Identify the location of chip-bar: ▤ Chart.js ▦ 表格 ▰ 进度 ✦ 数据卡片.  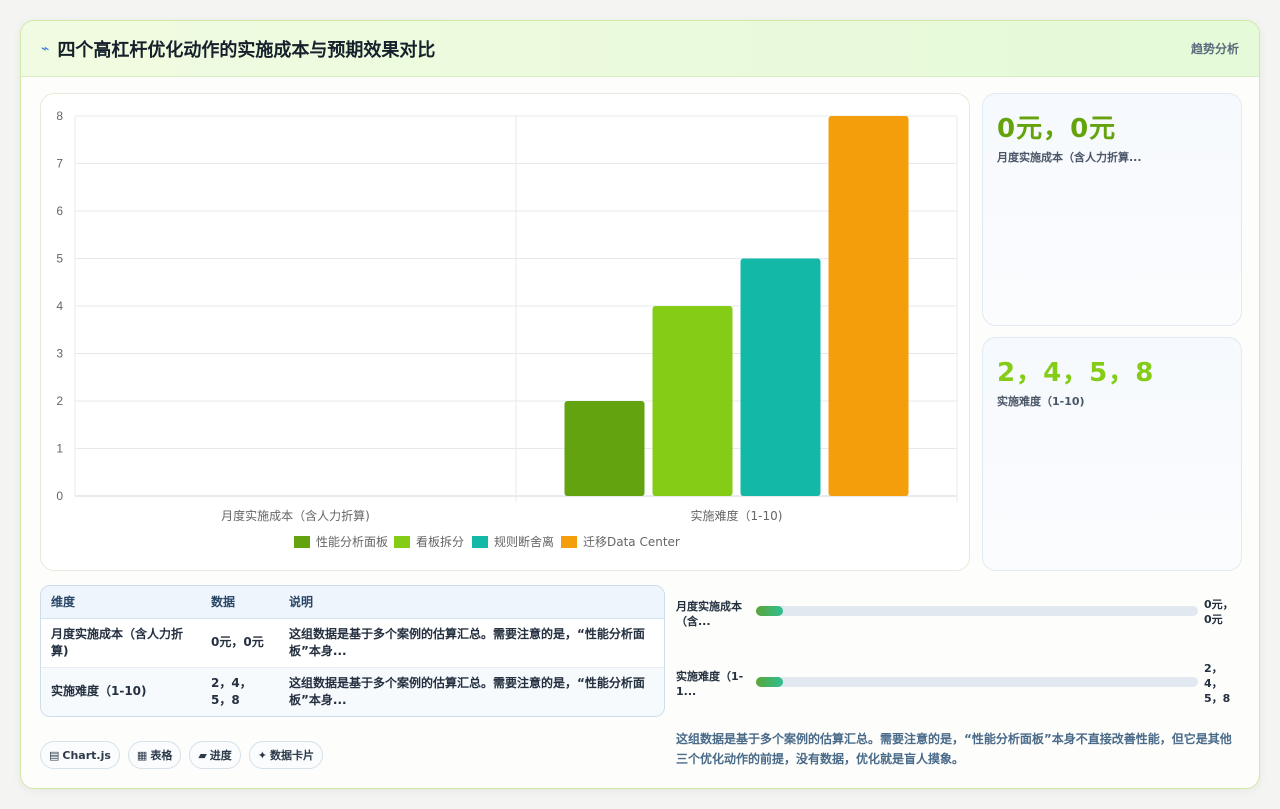
(182, 755).